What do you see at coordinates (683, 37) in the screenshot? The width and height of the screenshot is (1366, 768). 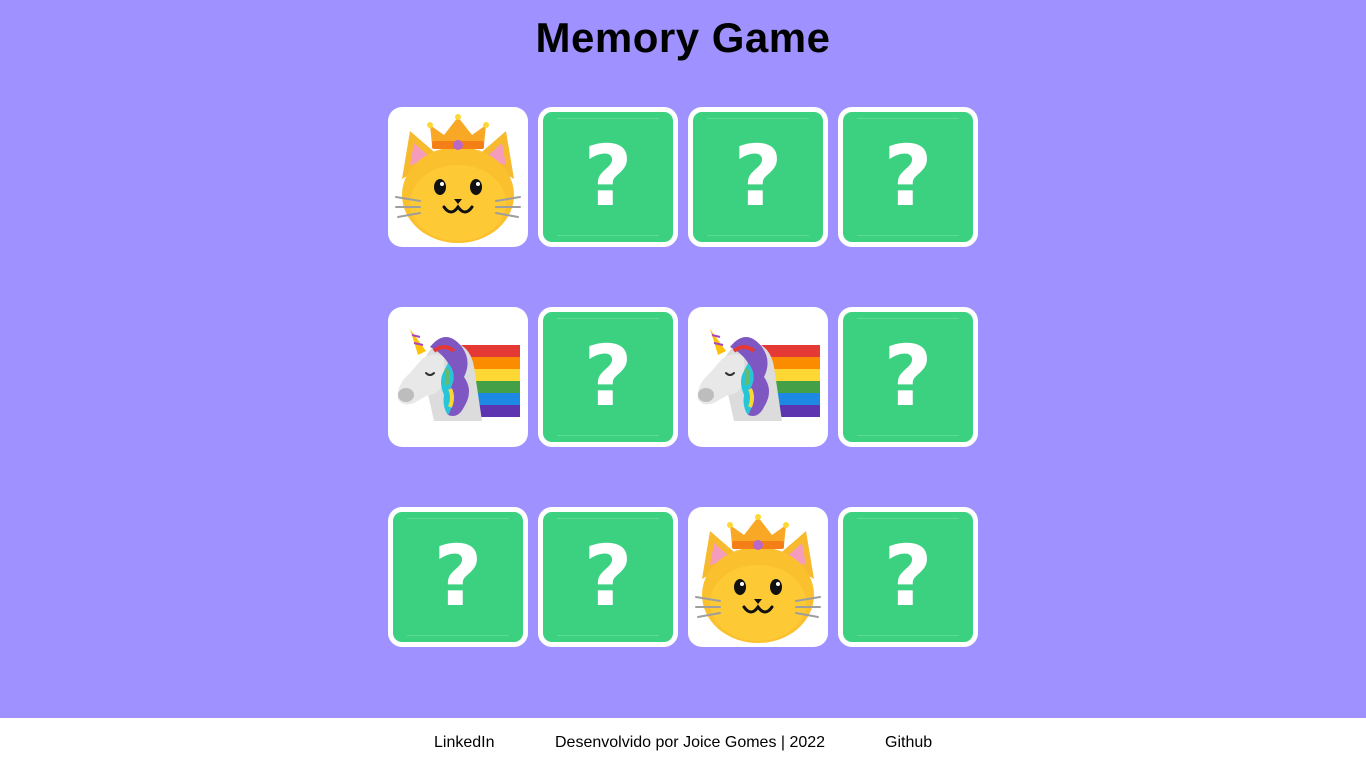 I see `page-title: Memory Game` at bounding box center [683, 37].